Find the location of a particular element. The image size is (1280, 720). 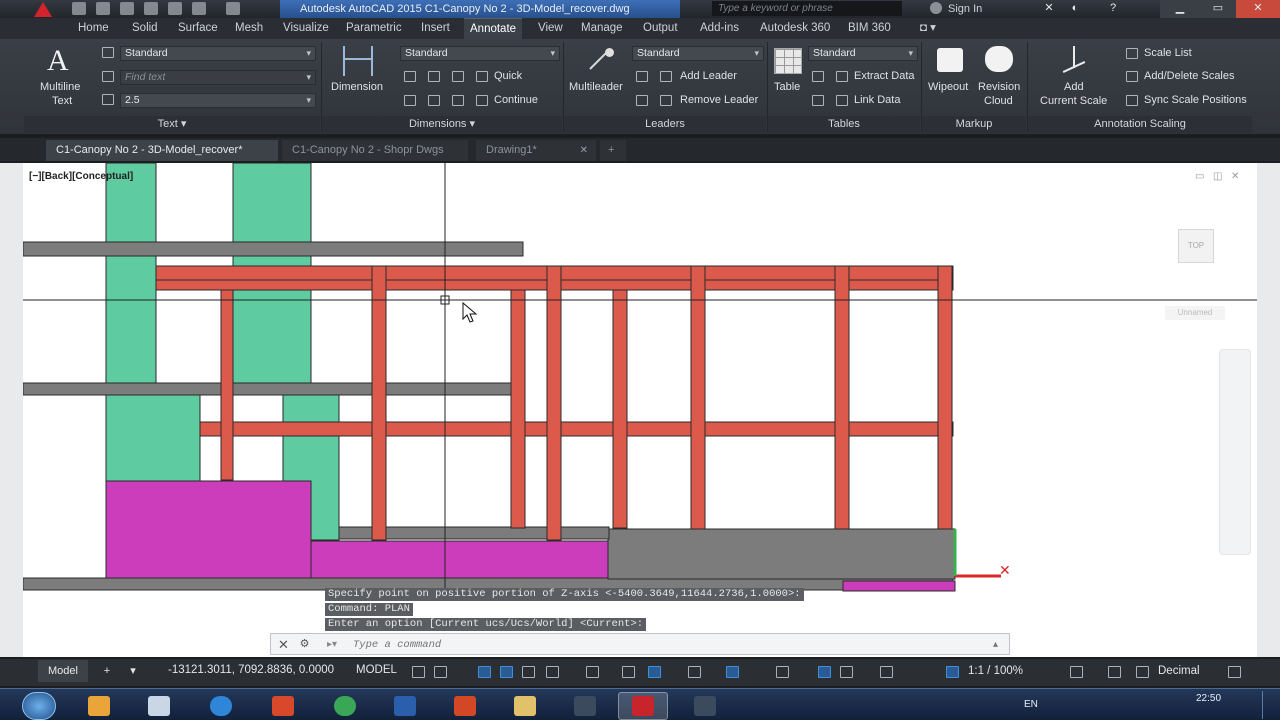

add-scale-label-2: Current Scale is located at coordinates (1073, 101).